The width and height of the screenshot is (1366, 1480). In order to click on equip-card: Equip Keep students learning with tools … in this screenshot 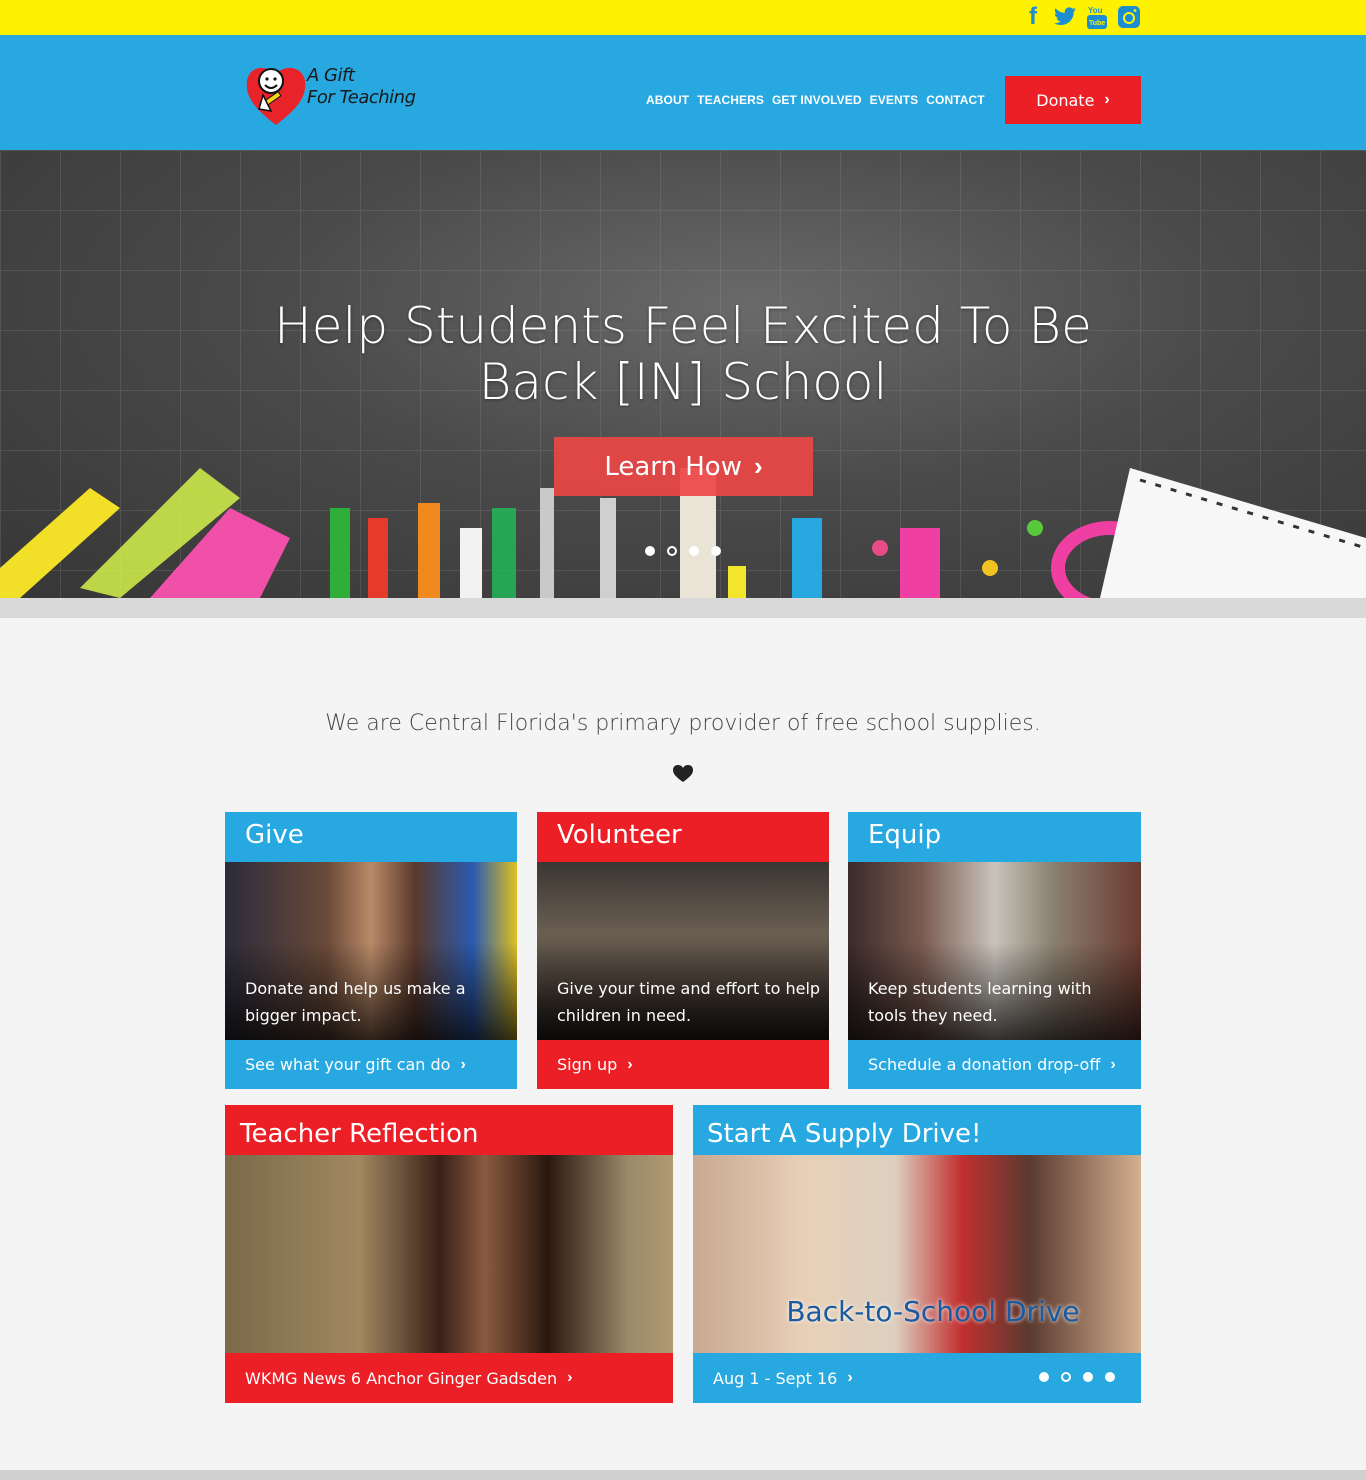, I will do `click(994, 950)`.